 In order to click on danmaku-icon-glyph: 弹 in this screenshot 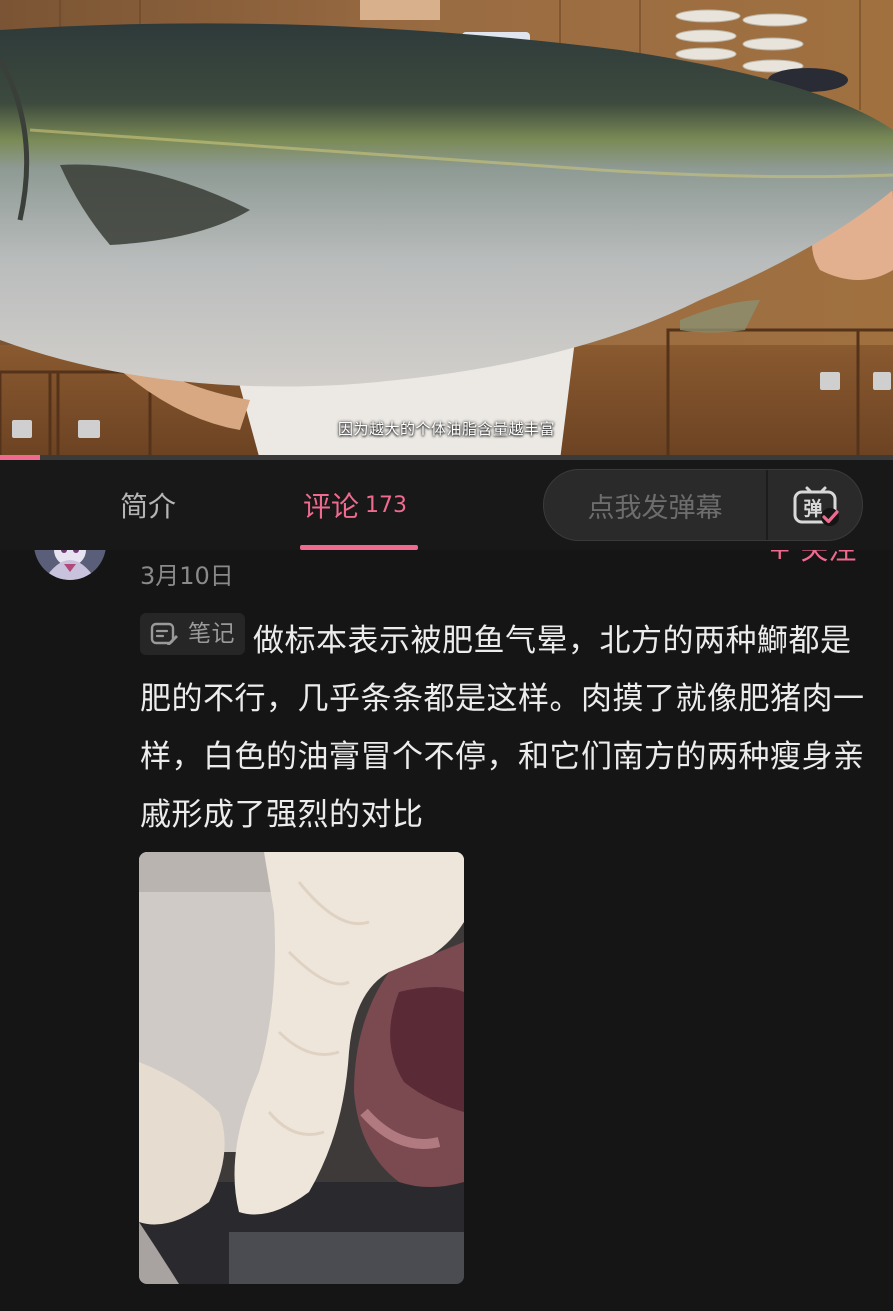, I will do `click(812, 508)`.